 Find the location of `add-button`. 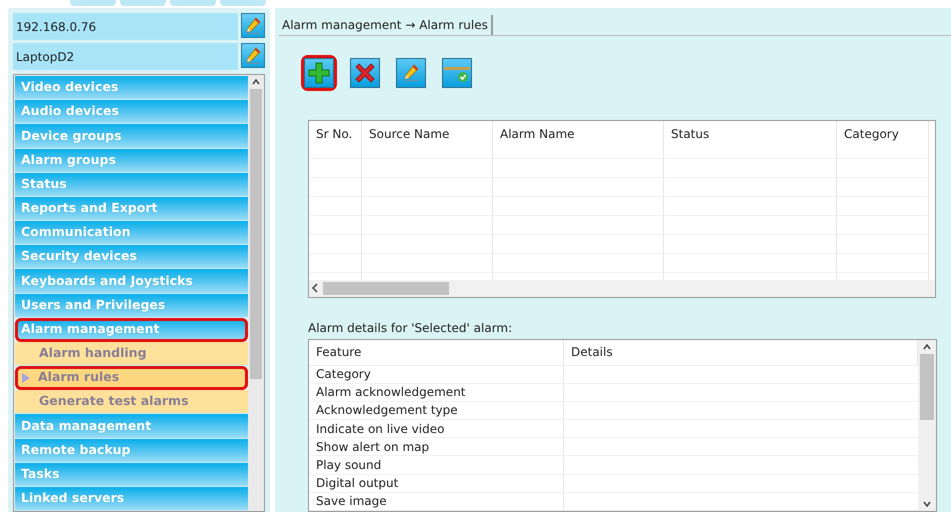

add-button is located at coordinates (319, 73).